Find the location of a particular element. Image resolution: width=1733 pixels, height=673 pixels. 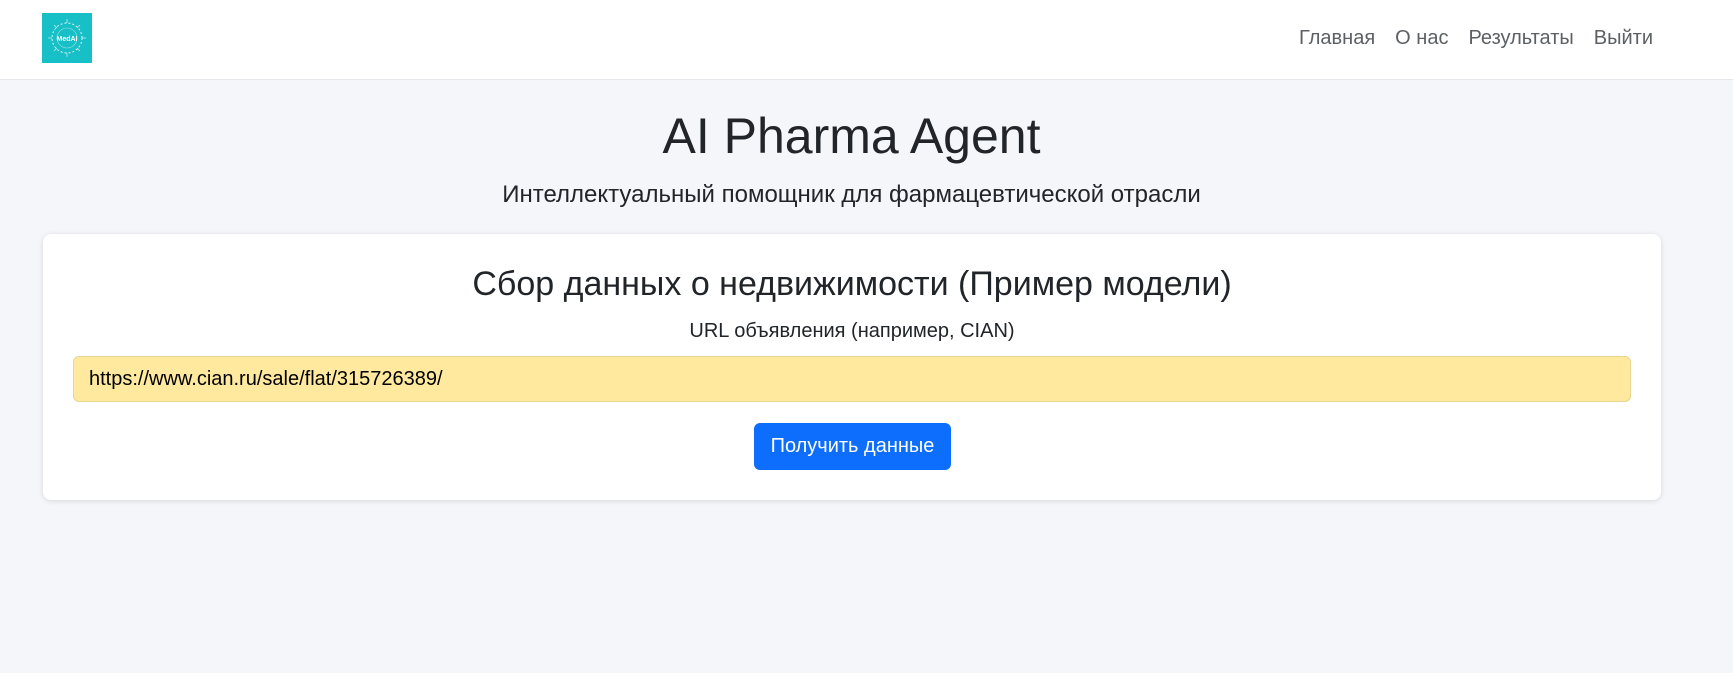

svg-text: MedAI is located at coordinates (67, 39).